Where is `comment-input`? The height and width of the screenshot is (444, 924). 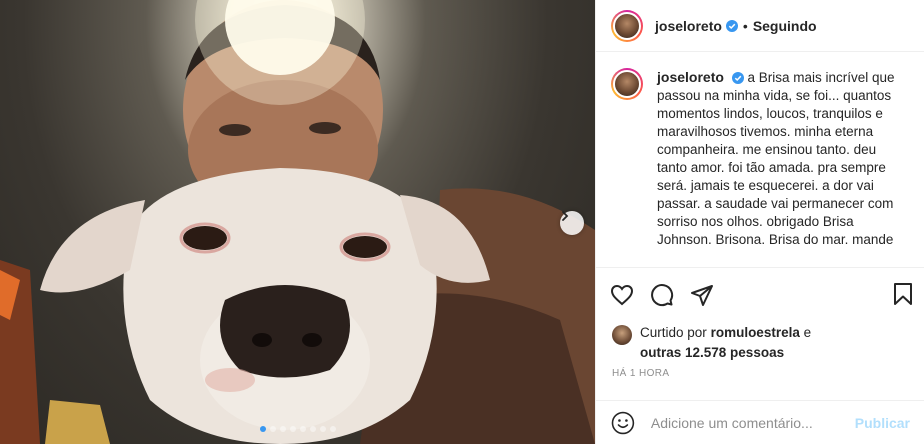 comment-input is located at coordinates (752, 422).